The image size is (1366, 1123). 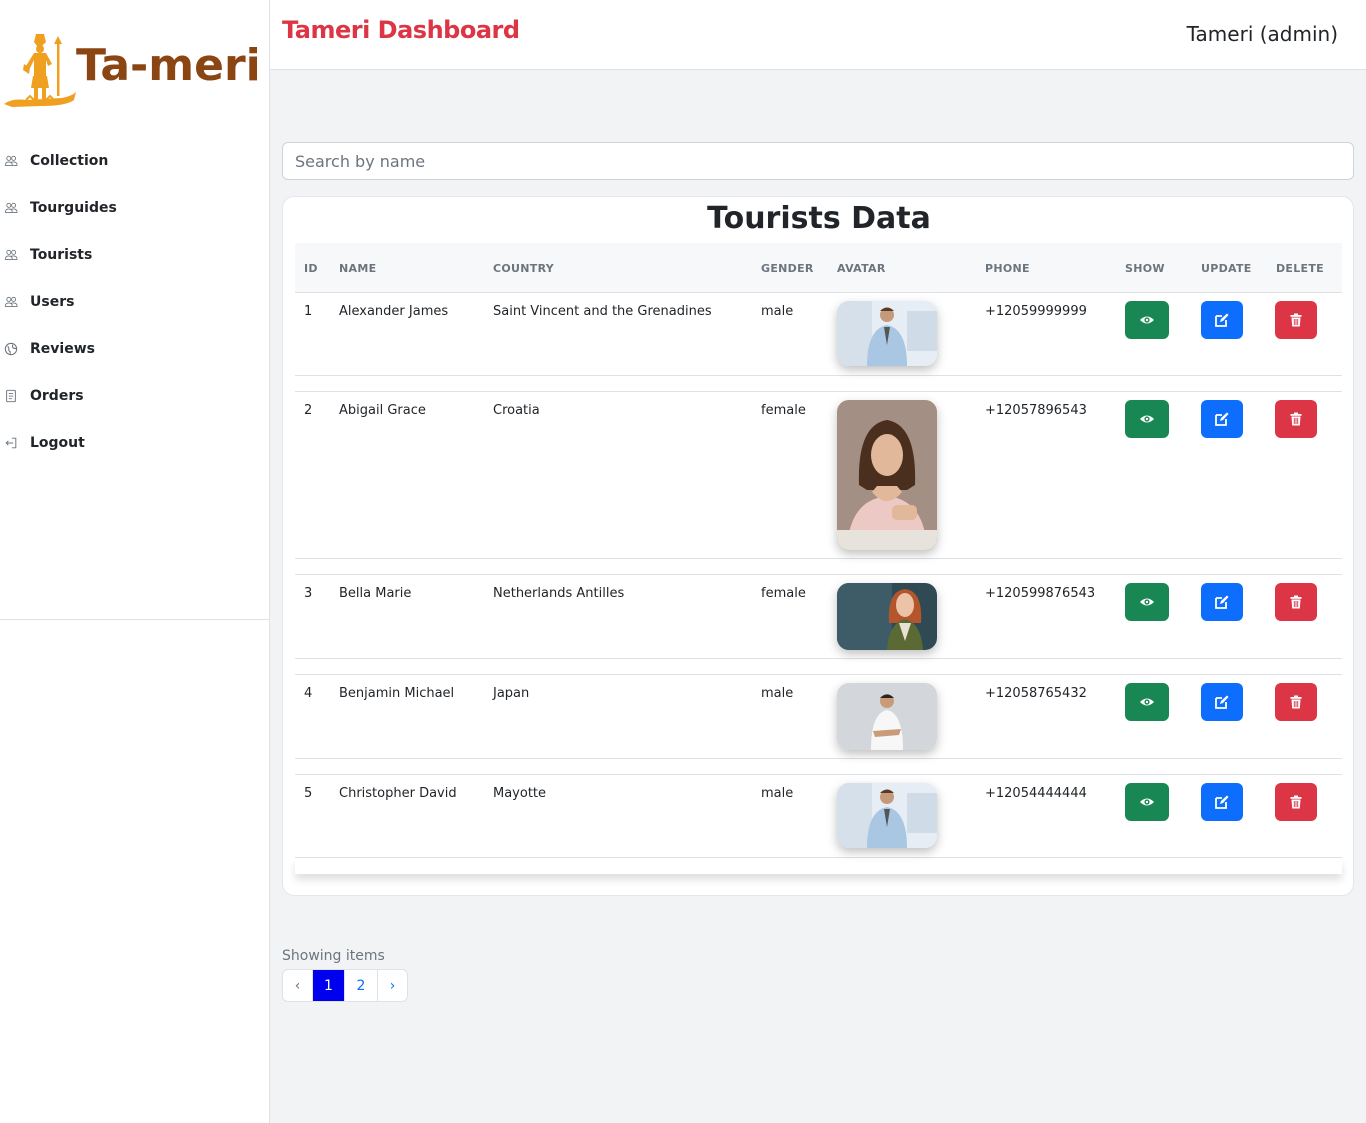 I want to click on sidebar-item-label: Users, so click(x=52, y=301).